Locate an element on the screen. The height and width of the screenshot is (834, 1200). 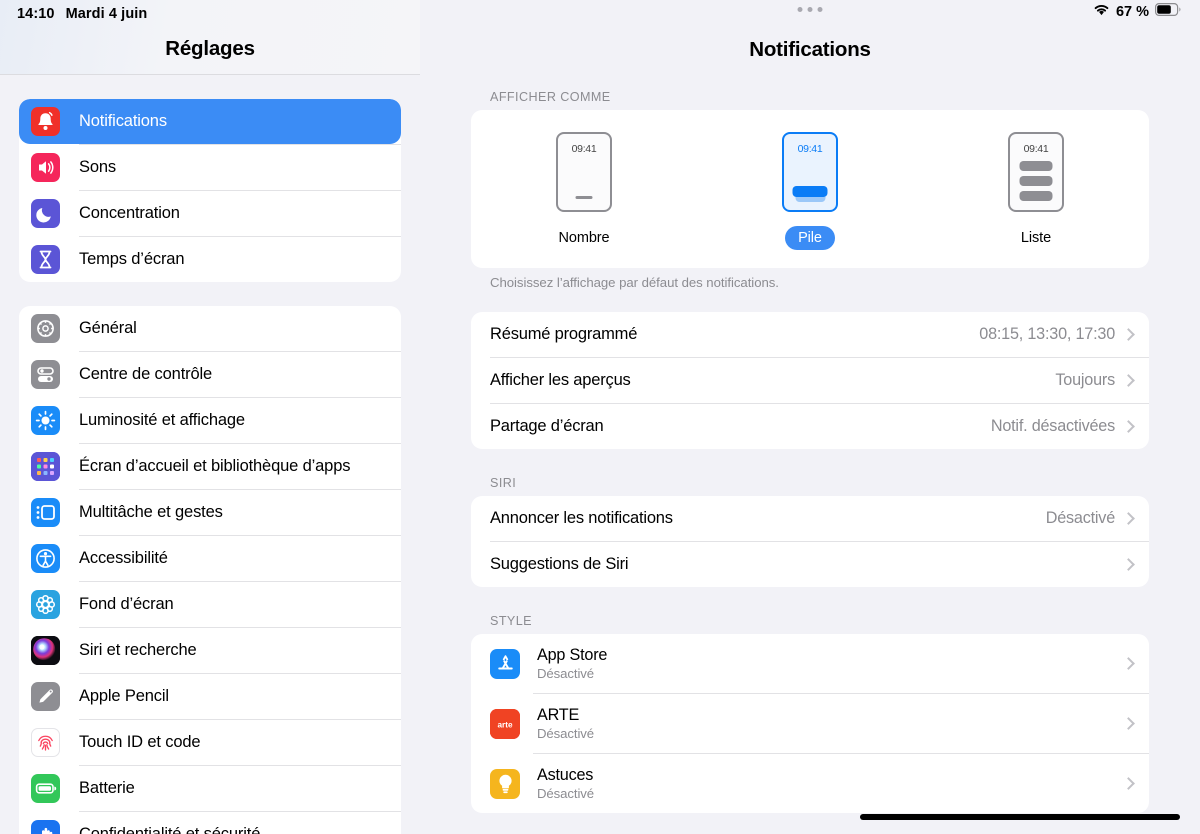
section-header-display-as: AFFICHER COMME is located at coordinates (550, 97).